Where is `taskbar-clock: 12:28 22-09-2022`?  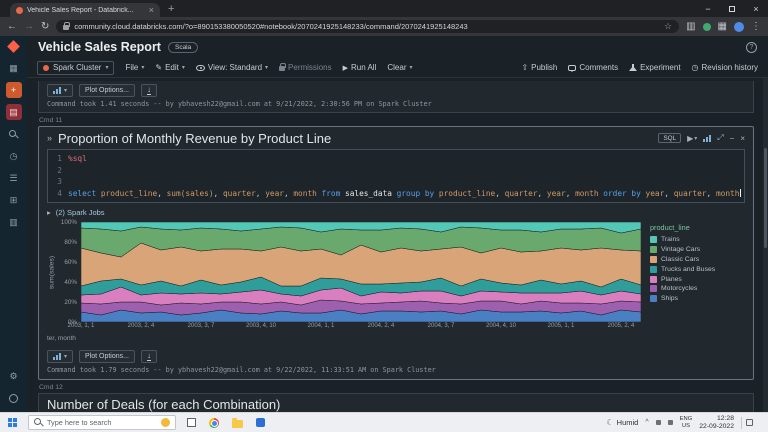
taskbar-clock: 12:28 22-09-2022 is located at coordinates (716, 423).